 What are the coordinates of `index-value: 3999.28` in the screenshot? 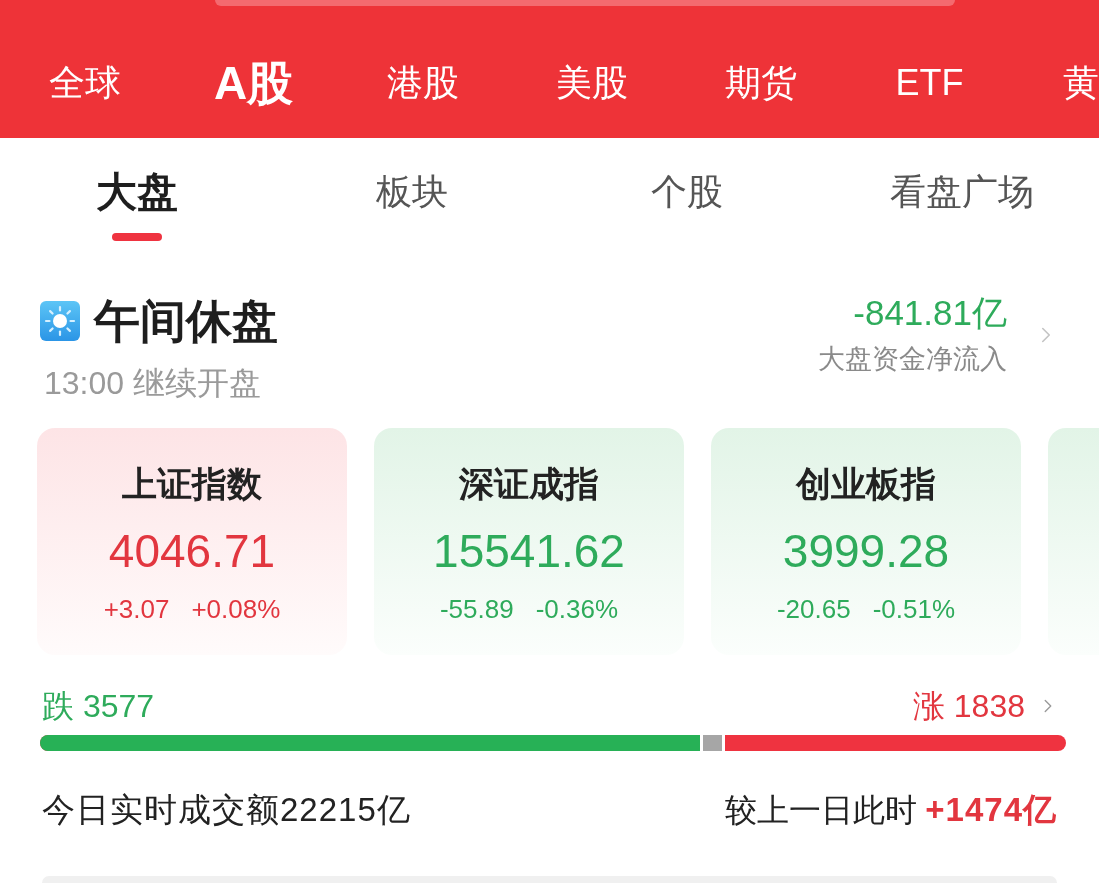 It's located at (866, 551).